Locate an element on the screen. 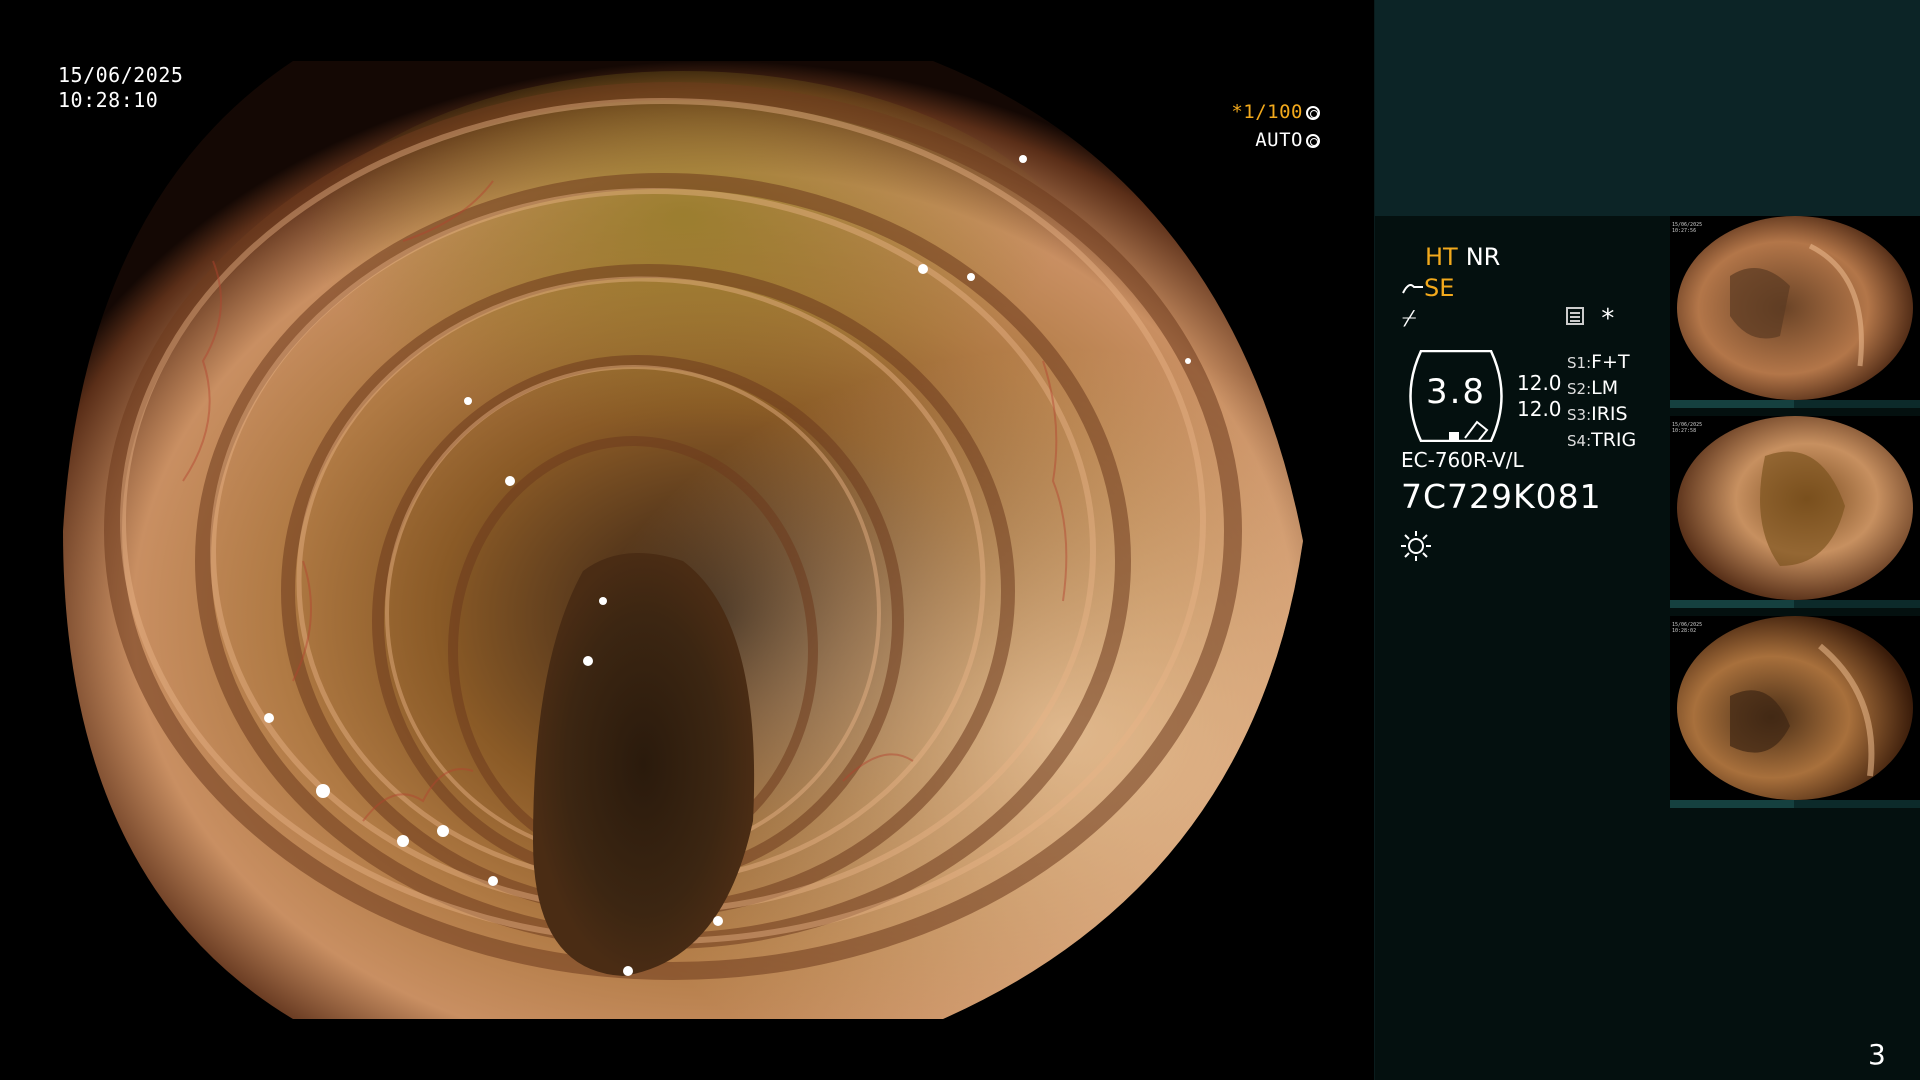  thumbnail-meta: 15/06/2025 10:27:58 is located at coordinates (1687, 428).